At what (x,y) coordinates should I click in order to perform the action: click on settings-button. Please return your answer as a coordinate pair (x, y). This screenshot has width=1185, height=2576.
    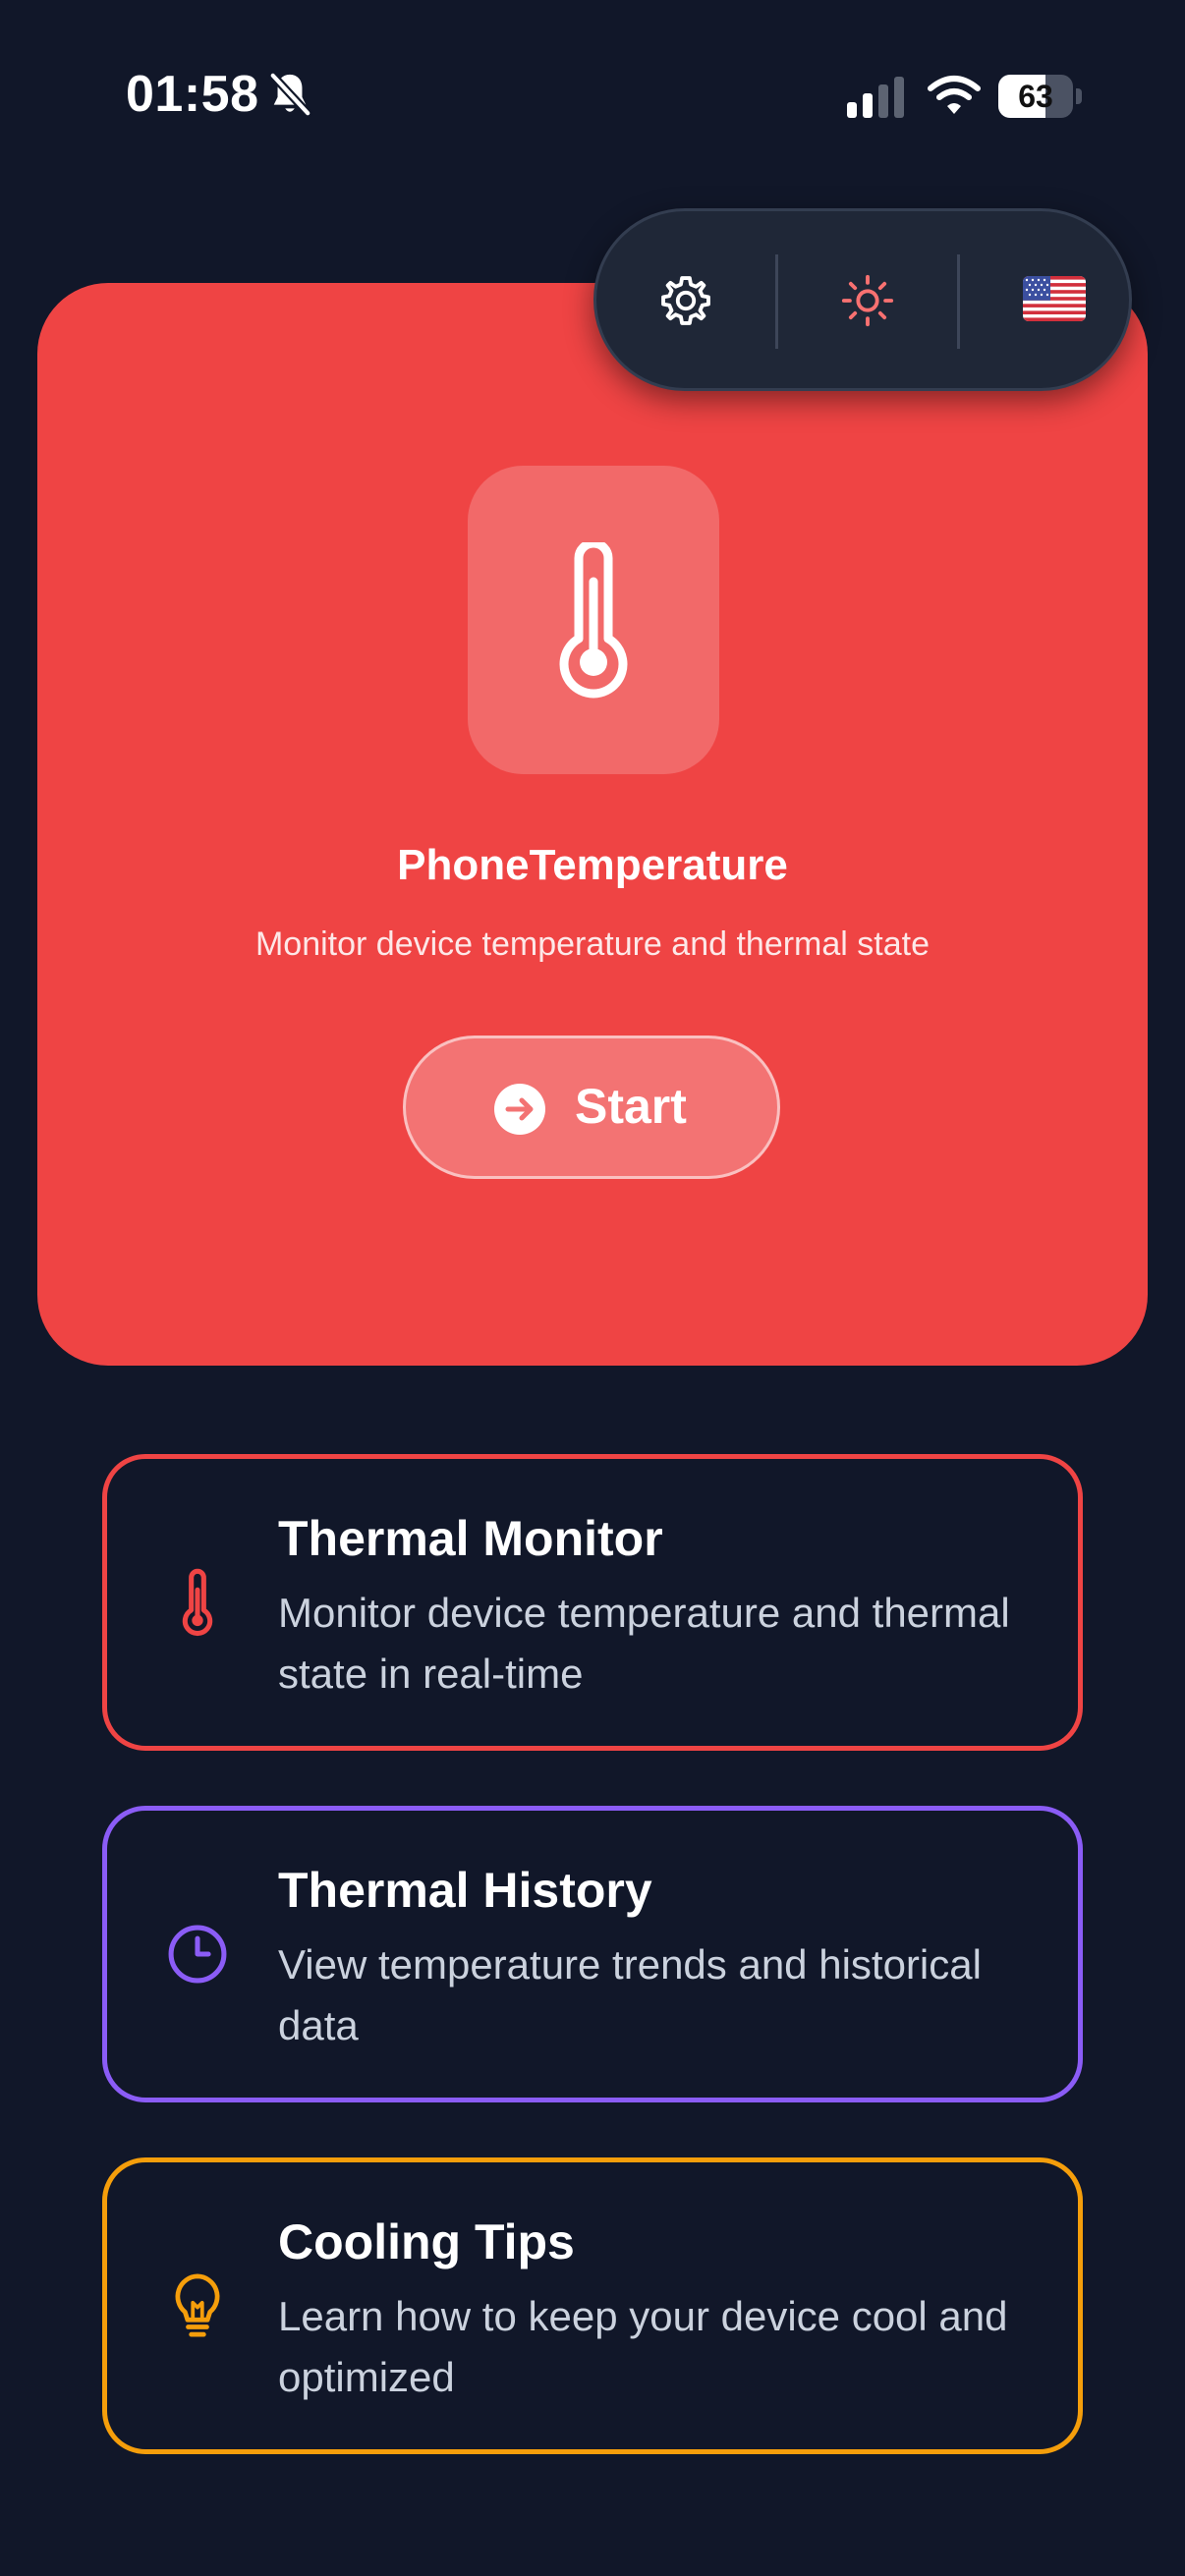
    Looking at the image, I should click on (686, 299).